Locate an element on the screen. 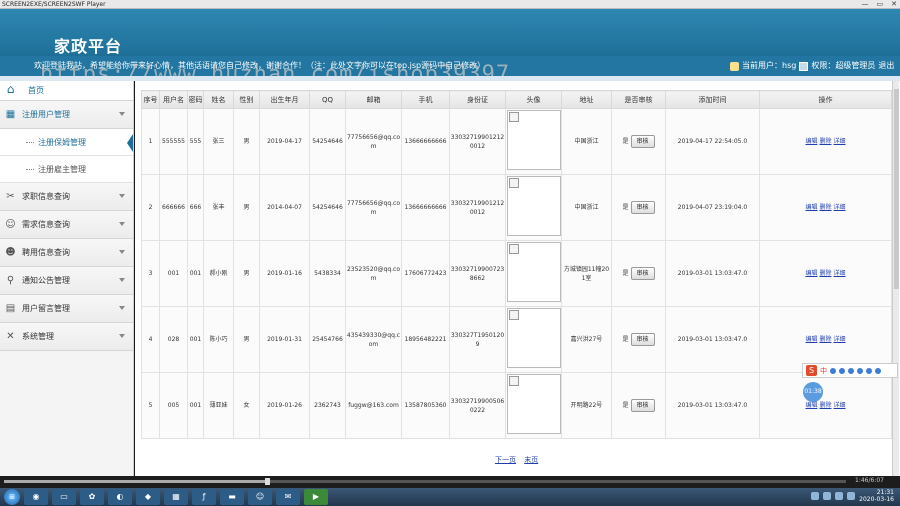 The width and height of the screenshot is (900, 506). sidebar-subitem-nanny: 注册保姆管理 is located at coordinates (66, 142).